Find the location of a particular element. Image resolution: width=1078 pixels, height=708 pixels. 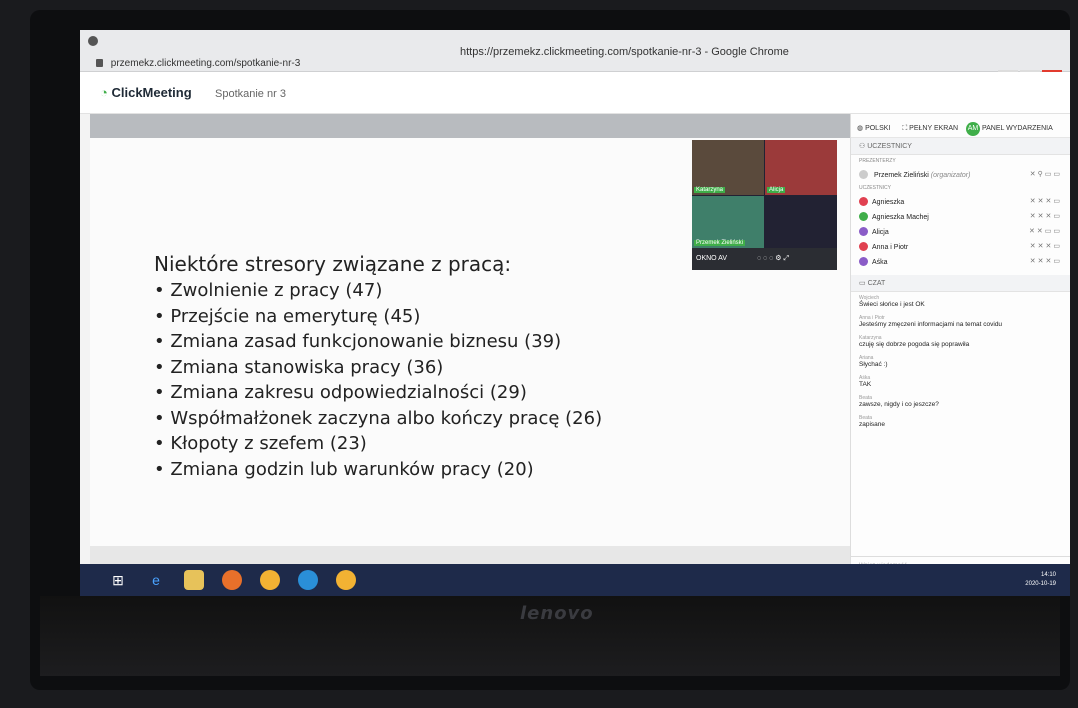

start-button-icon: ⊞ is located at coordinates (118, 580).